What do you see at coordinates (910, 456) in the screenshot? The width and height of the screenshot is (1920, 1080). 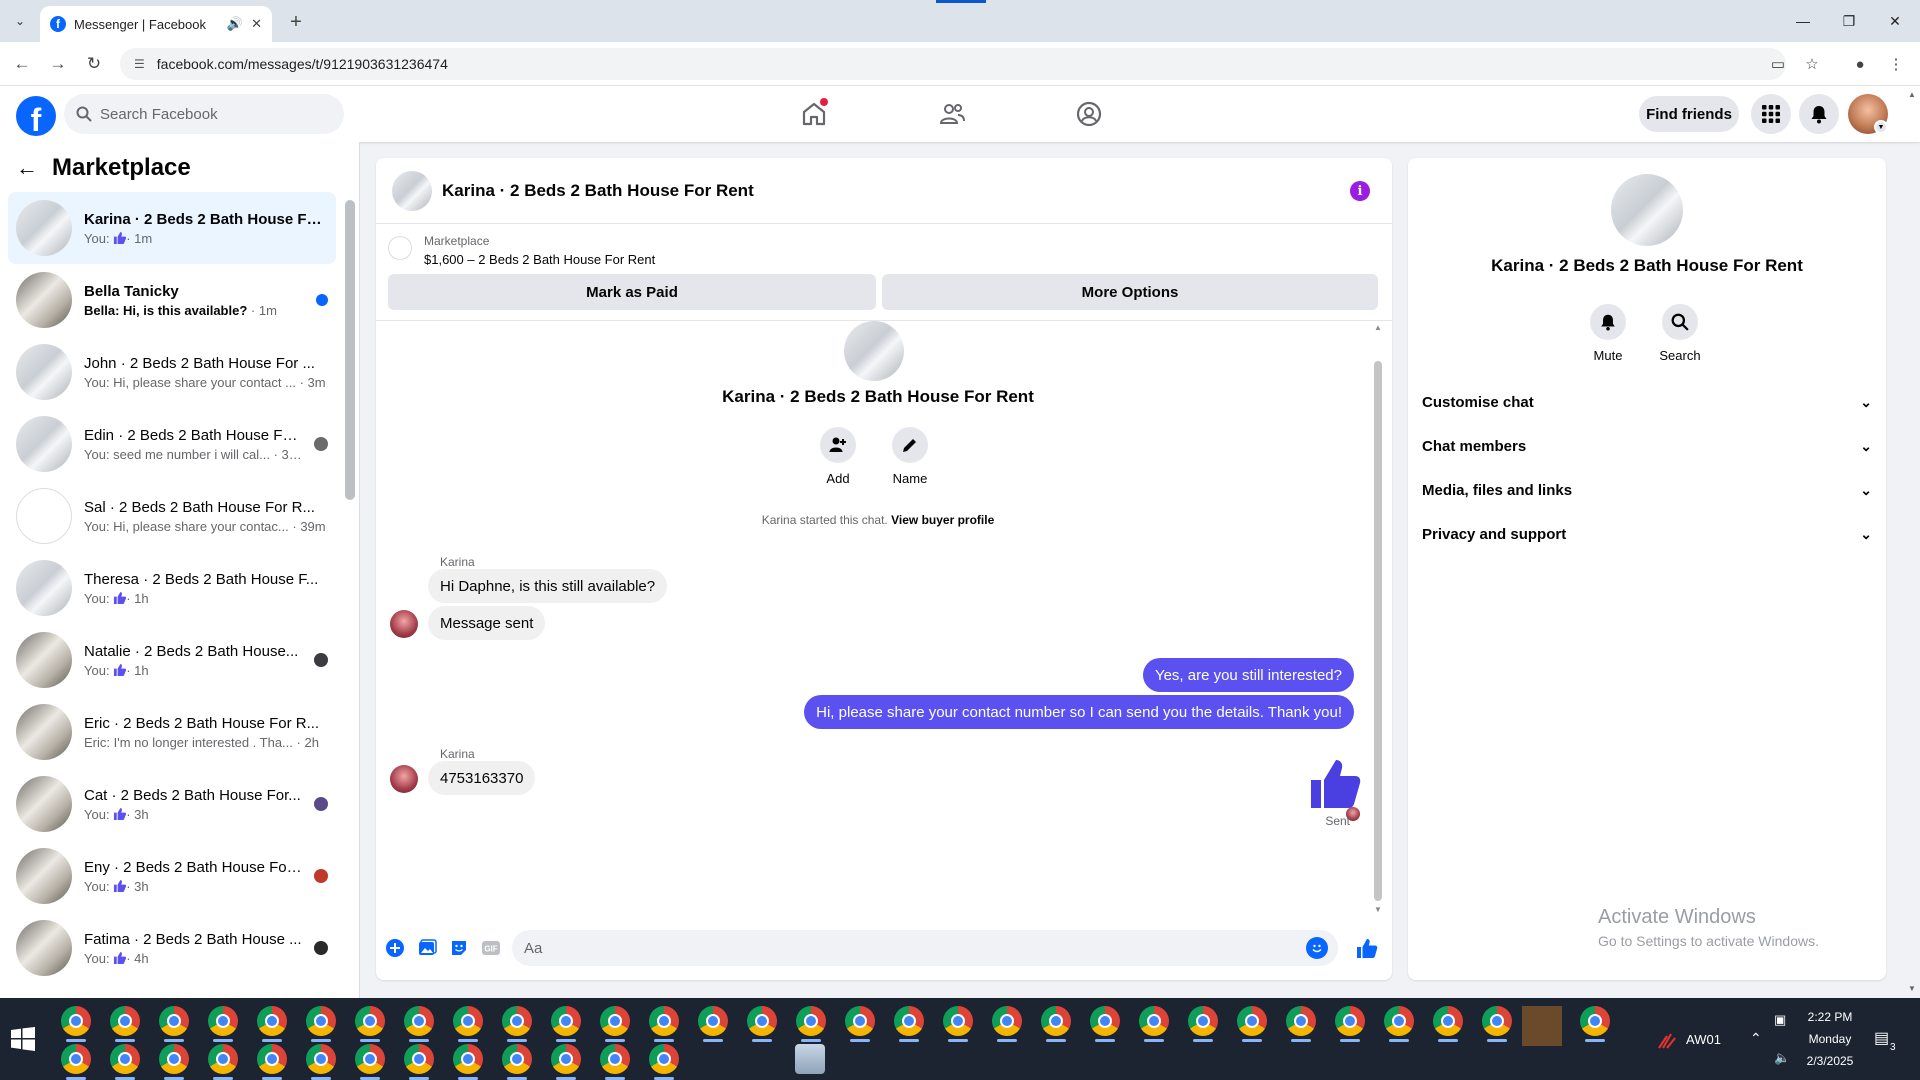 I see `name-chat-action: Name` at bounding box center [910, 456].